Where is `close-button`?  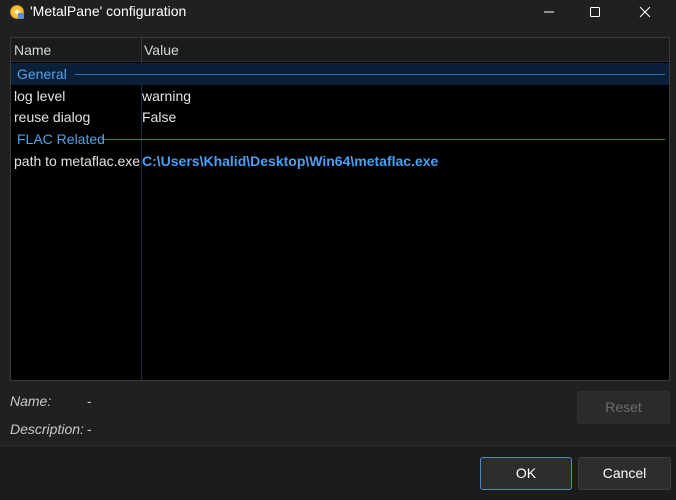
close-button is located at coordinates (645, 12).